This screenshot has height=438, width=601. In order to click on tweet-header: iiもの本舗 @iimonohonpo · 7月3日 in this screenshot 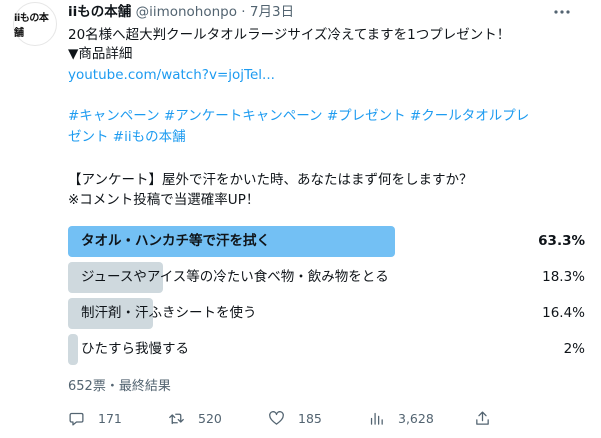, I will do `click(181, 12)`.